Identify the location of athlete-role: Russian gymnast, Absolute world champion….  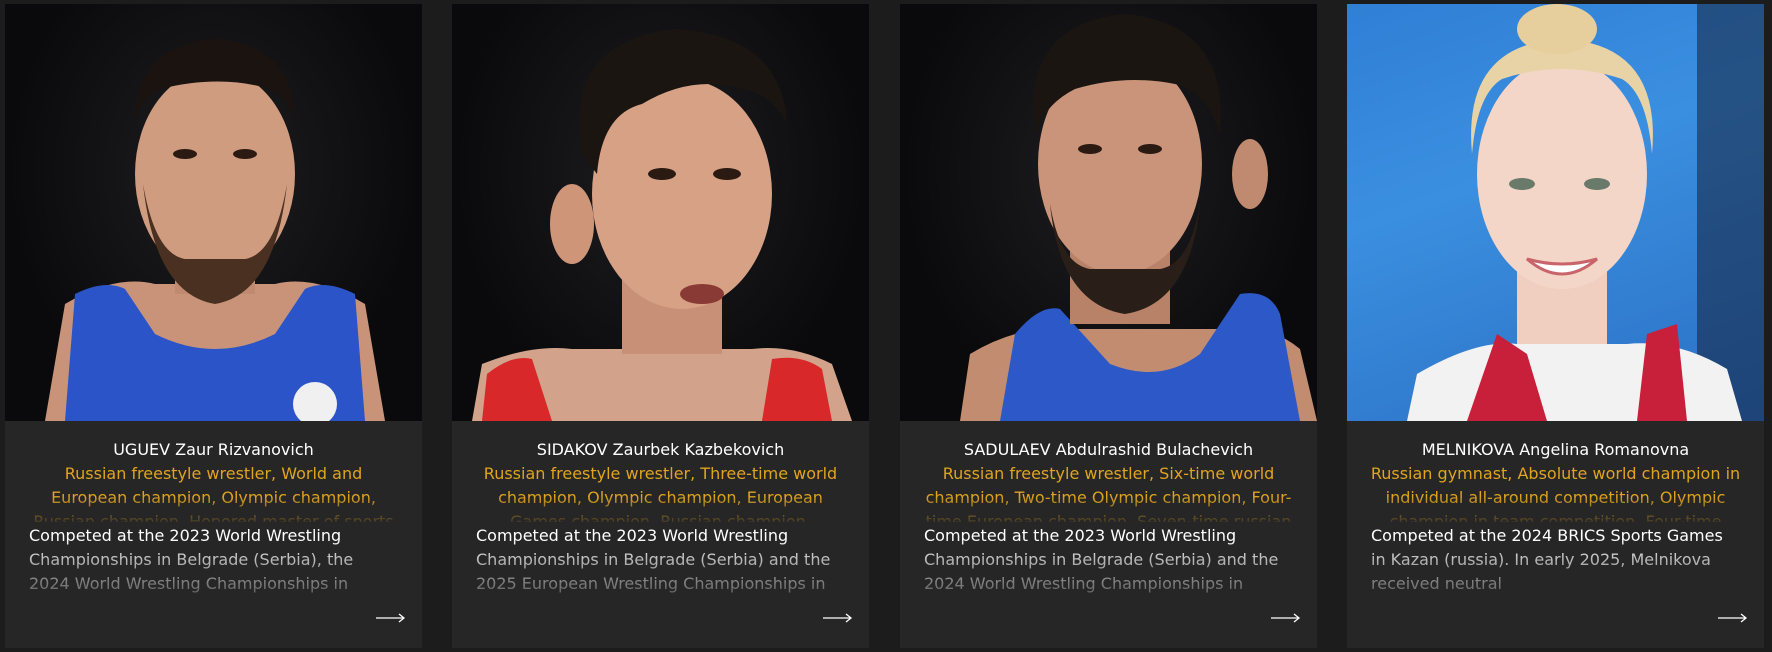
(1555, 492).